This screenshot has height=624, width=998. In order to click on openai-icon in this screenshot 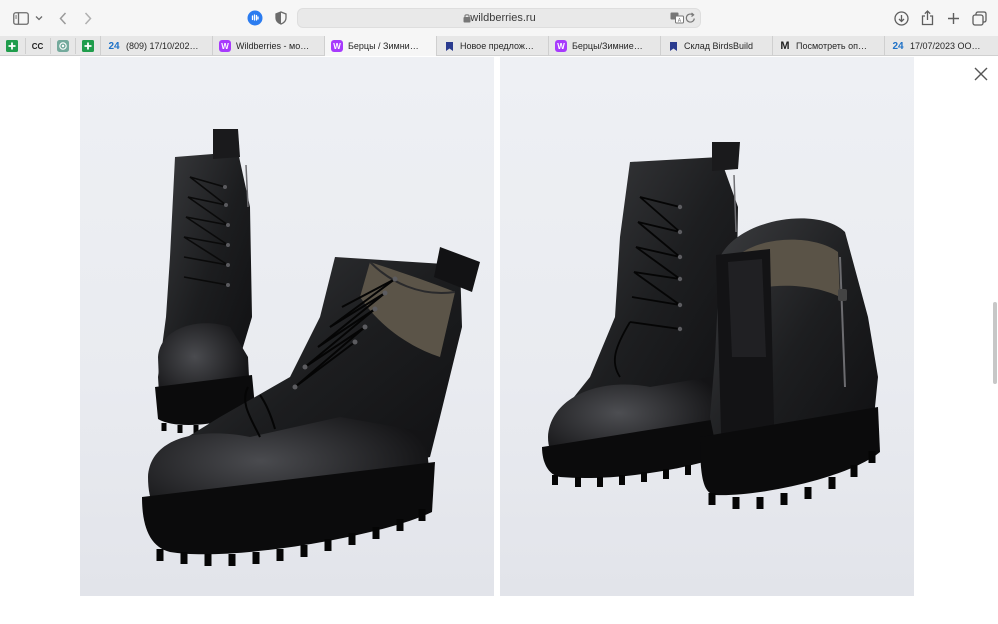, I will do `click(62, 46)`.